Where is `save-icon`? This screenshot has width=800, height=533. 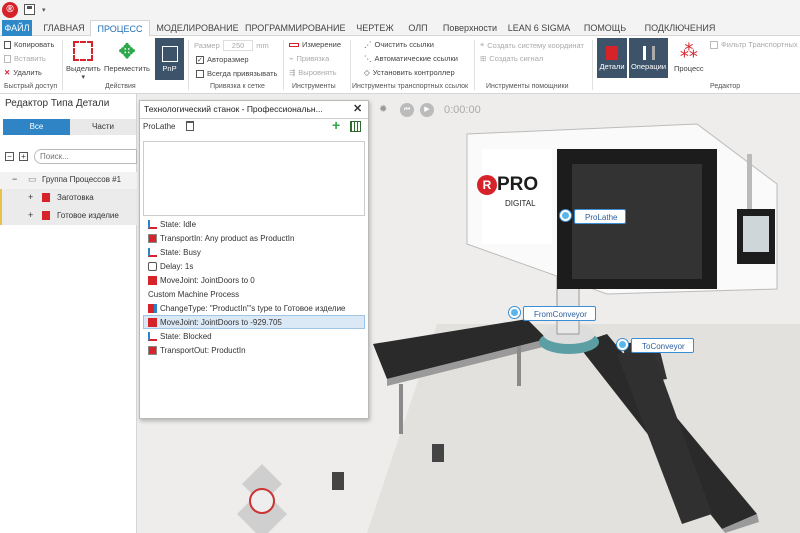 save-icon is located at coordinates (29, 9).